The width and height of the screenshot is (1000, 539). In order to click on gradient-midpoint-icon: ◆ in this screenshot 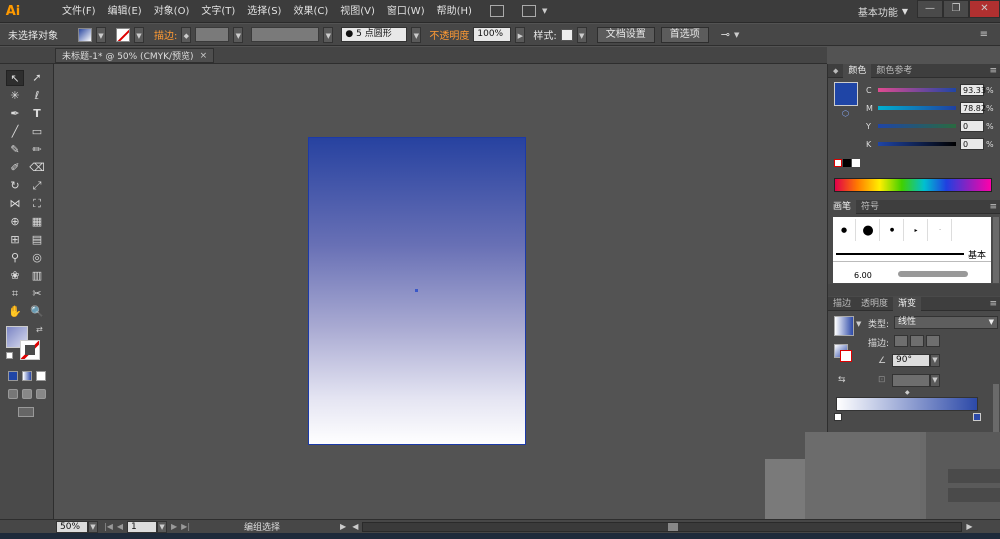, I will do `click(907, 392)`.